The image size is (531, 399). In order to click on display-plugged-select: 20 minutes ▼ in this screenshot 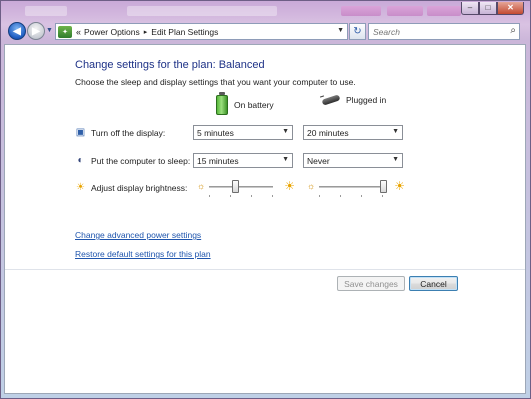, I will do `click(353, 132)`.